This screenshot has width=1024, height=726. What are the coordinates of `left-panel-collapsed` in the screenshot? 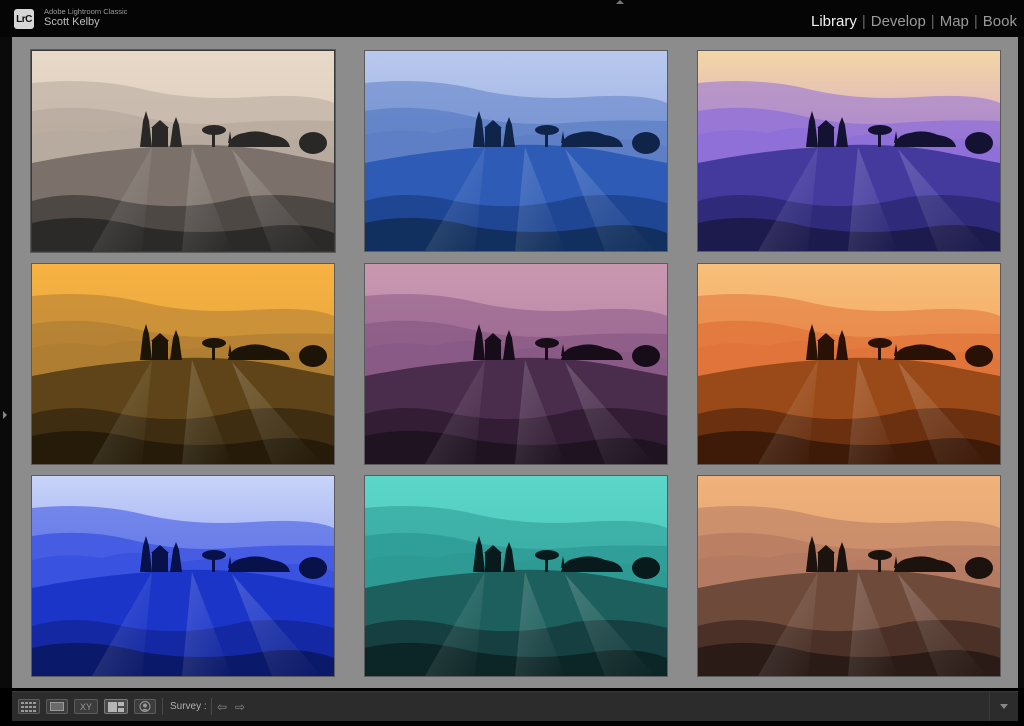 It's located at (6, 362).